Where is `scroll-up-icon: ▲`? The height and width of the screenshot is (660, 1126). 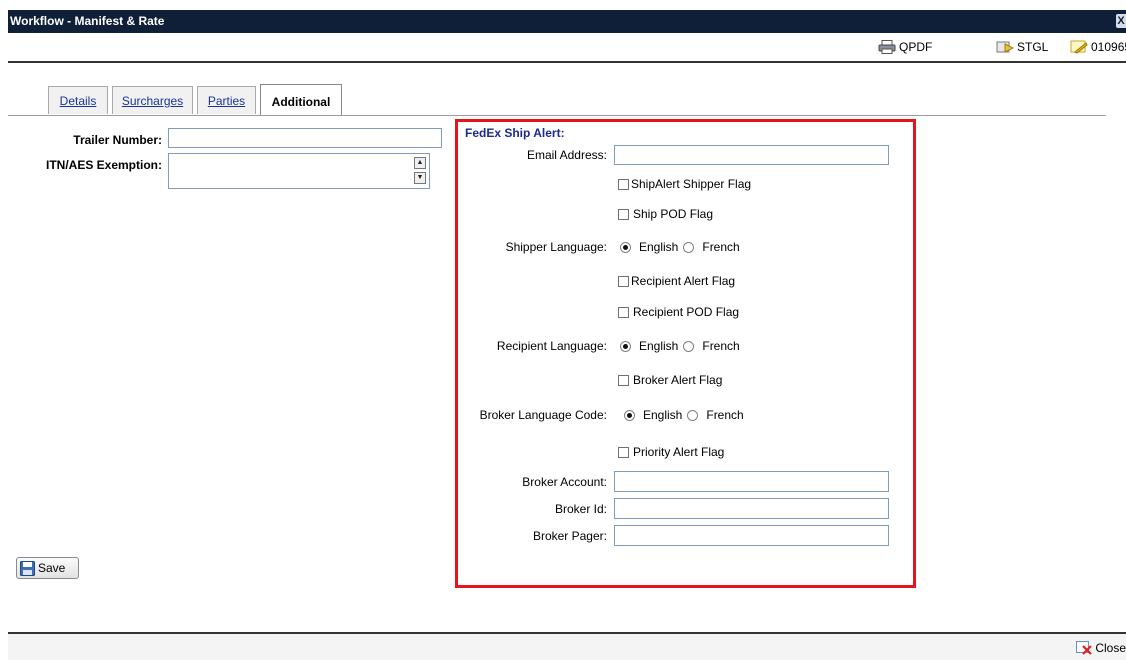 scroll-up-icon: ▲ is located at coordinates (420, 163).